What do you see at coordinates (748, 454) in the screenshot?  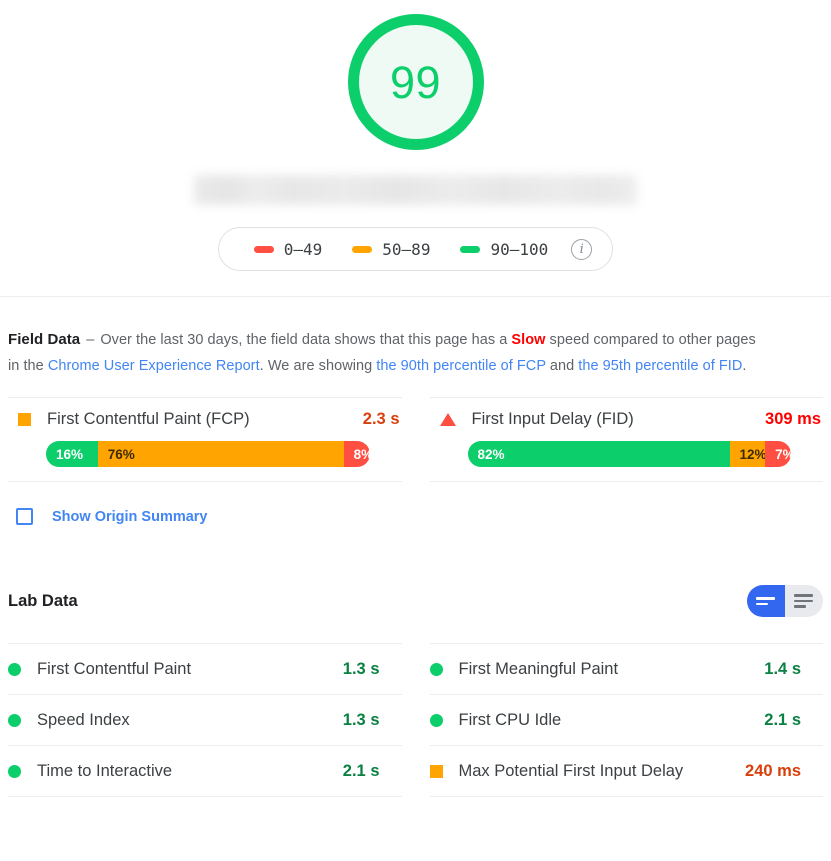 I see `bar-segment-average: 12%` at bounding box center [748, 454].